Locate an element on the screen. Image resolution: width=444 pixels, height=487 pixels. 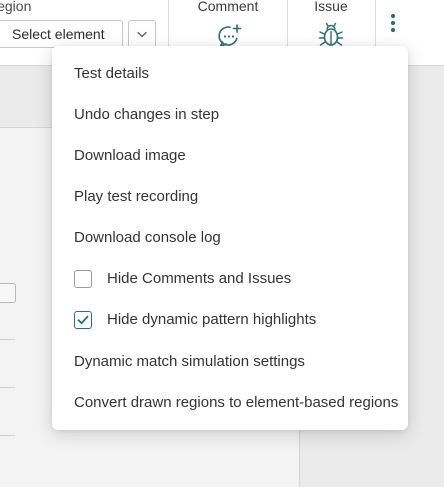
menu-item-hide-dynamic-highlights: Hide dynamic pattern highlights is located at coordinates (230, 319).